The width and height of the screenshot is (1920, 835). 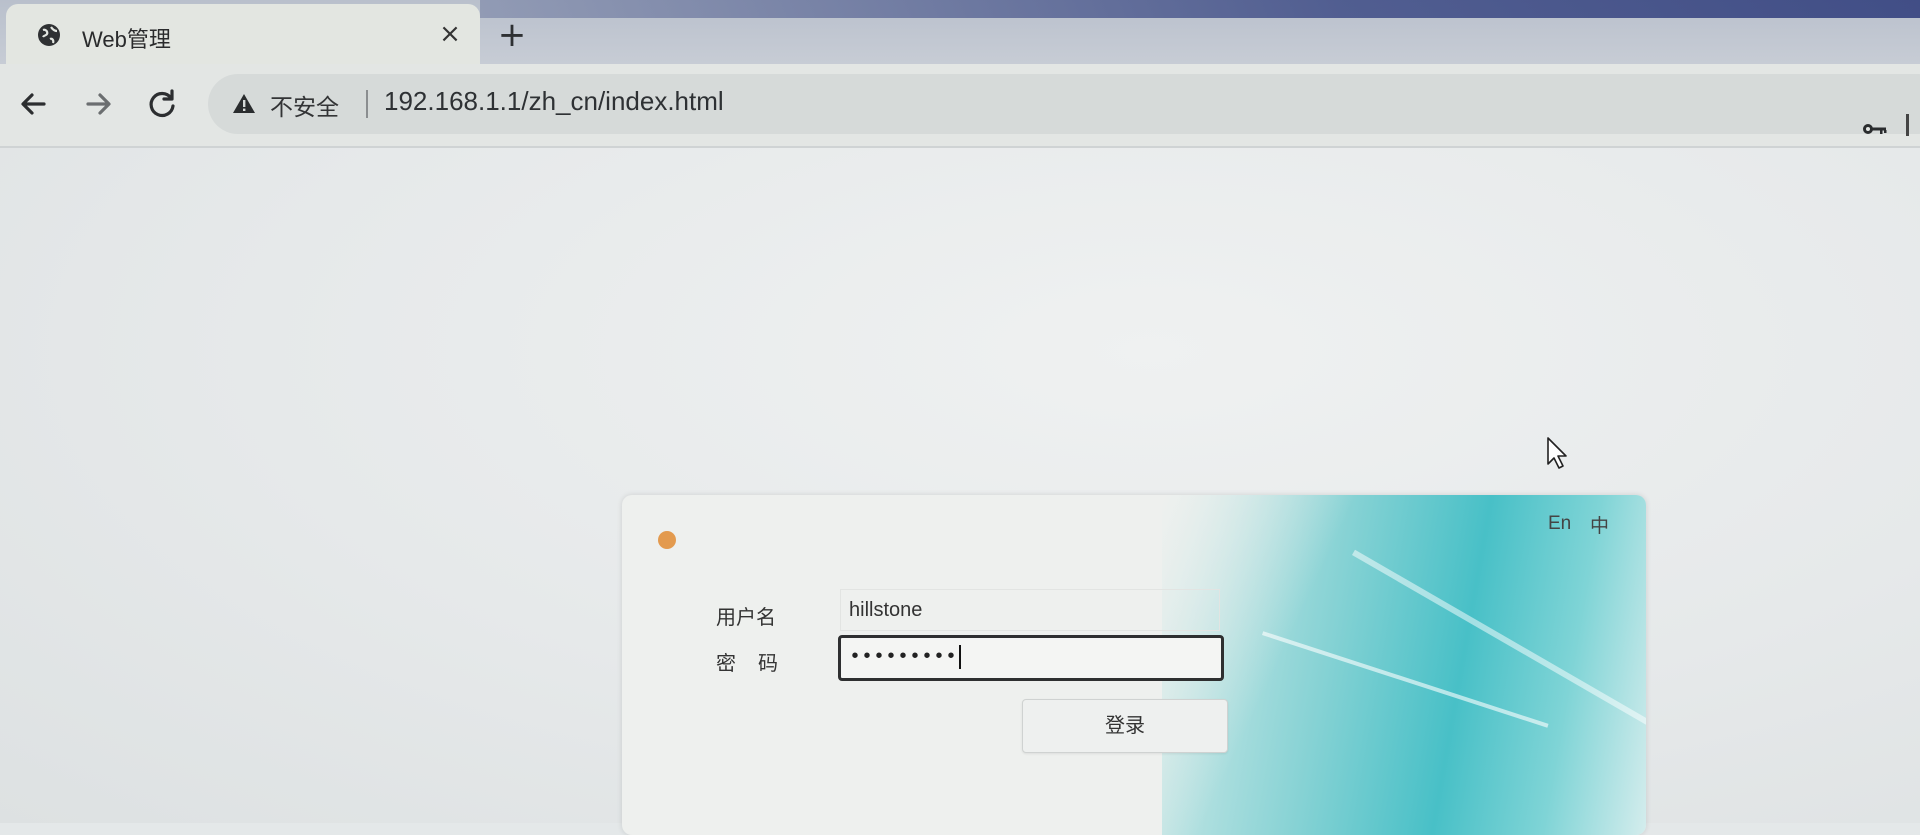 I want to click on tab-title: Web管理, so click(x=126, y=39).